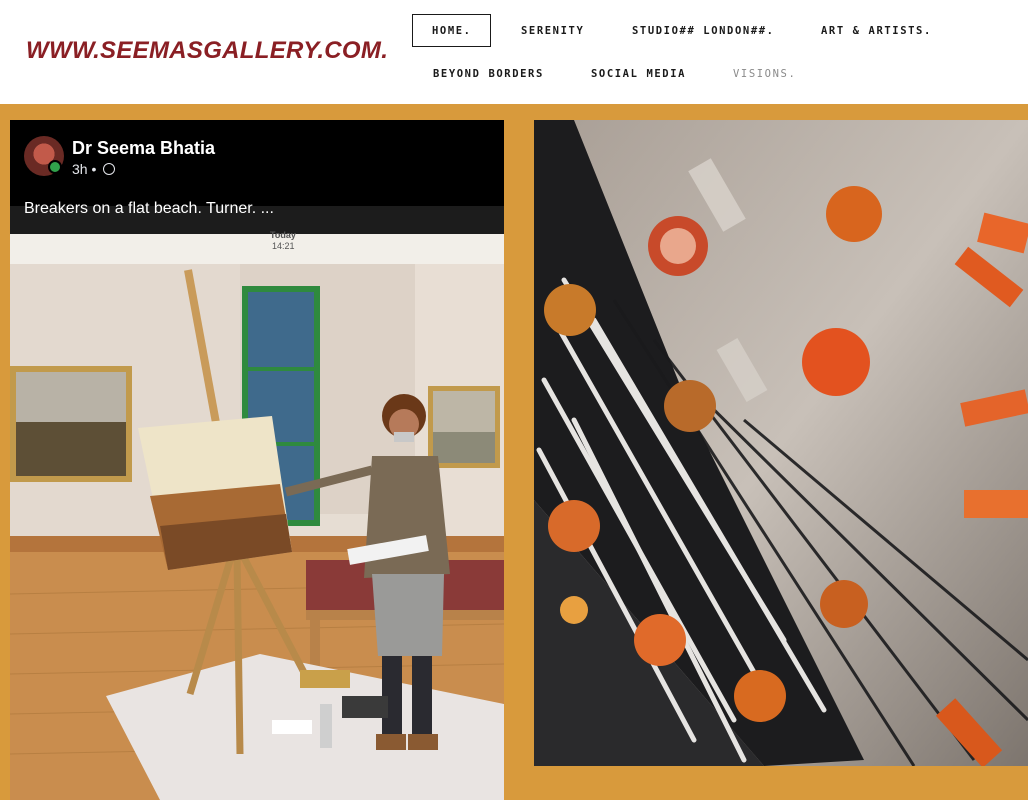 The image size is (1028, 800). Describe the element at coordinates (703, 31) in the screenshot. I see `nav-studio-london: STUDIO## LONDON##.` at that location.